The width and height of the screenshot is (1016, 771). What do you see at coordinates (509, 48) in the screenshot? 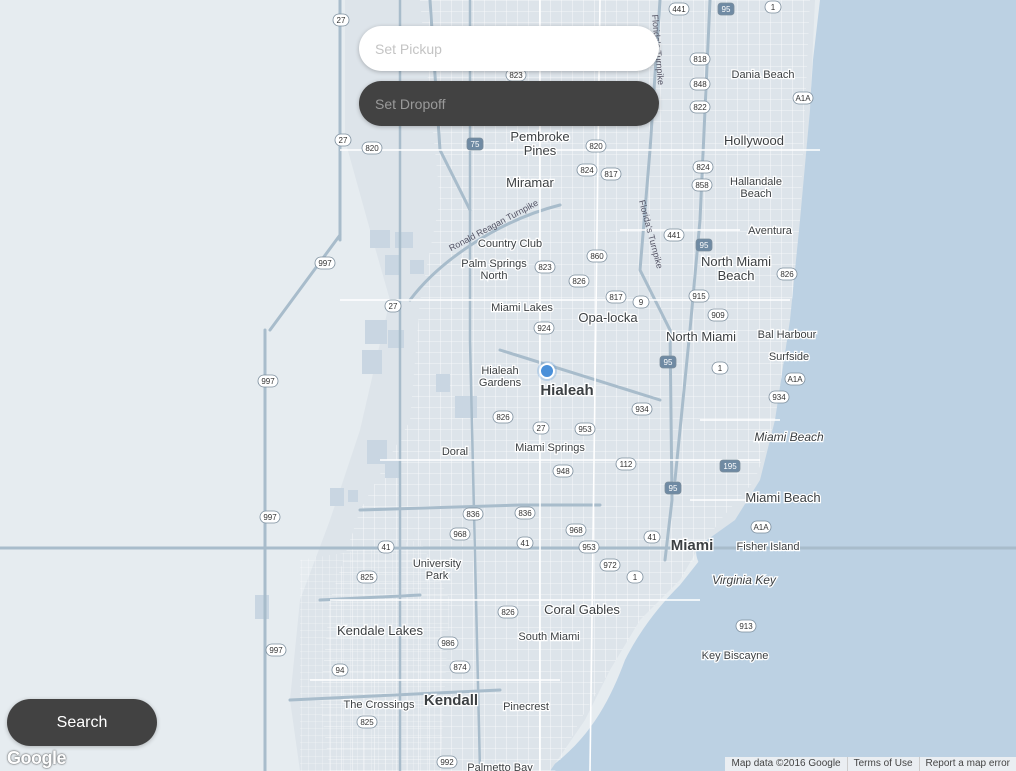
I see `pickup-input` at bounding box center [509, 48].